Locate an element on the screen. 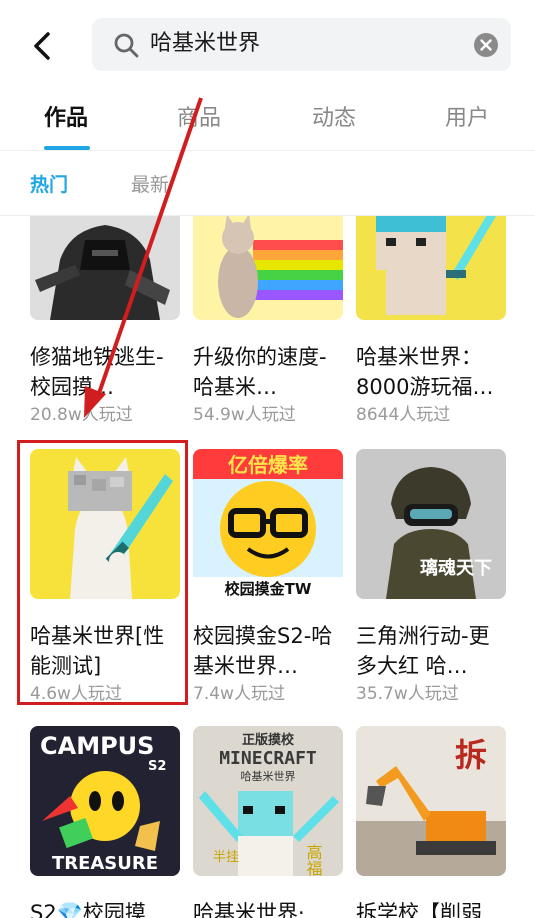 The height and width of the screenshot is (918, 535). game-card: 正版摸校 MINECRAFT 哈基米世界 高福利 半挂 哈基米世界· is located at coordinates (268, 822).